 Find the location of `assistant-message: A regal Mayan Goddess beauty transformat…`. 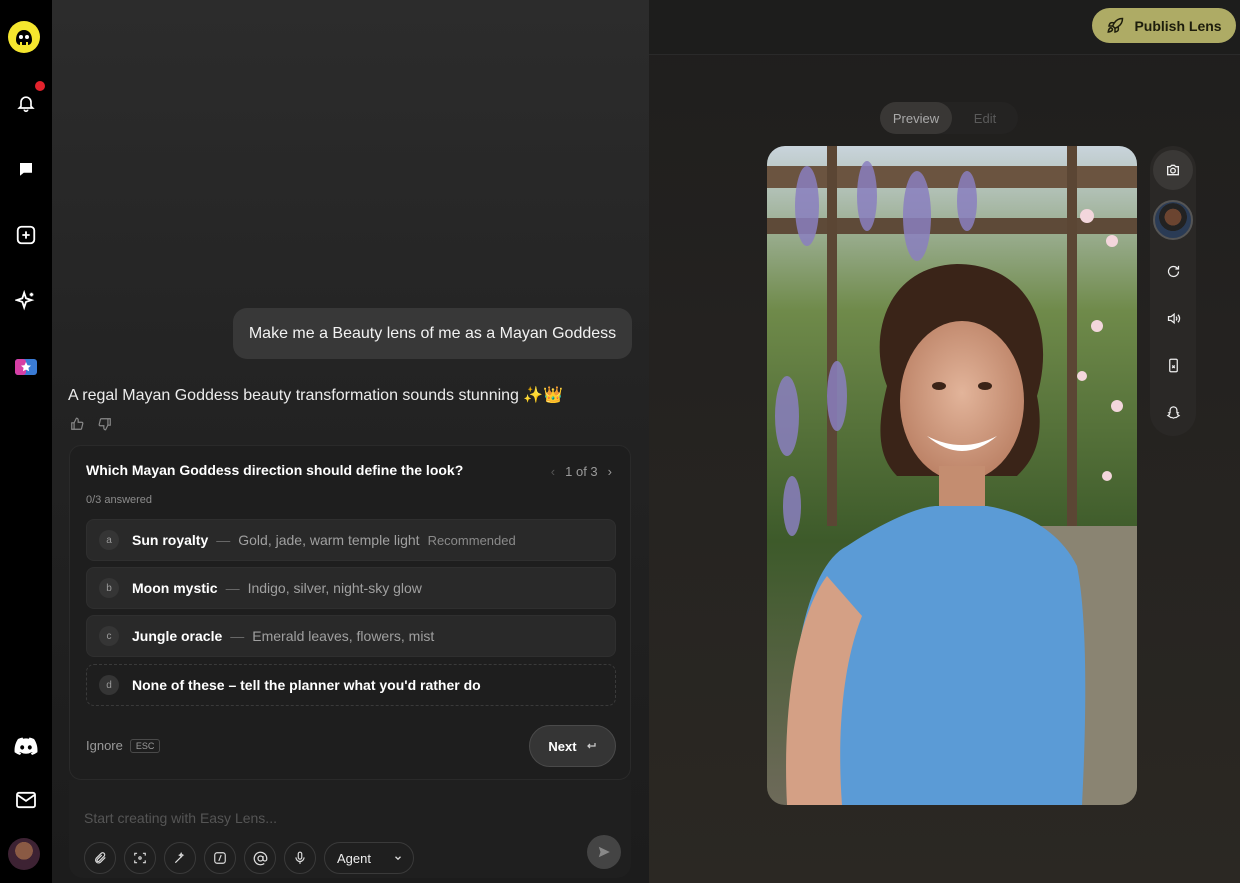

assistant-message: A regal Mayan Goddess beauty transformat… is located at coordinates (316, 395).